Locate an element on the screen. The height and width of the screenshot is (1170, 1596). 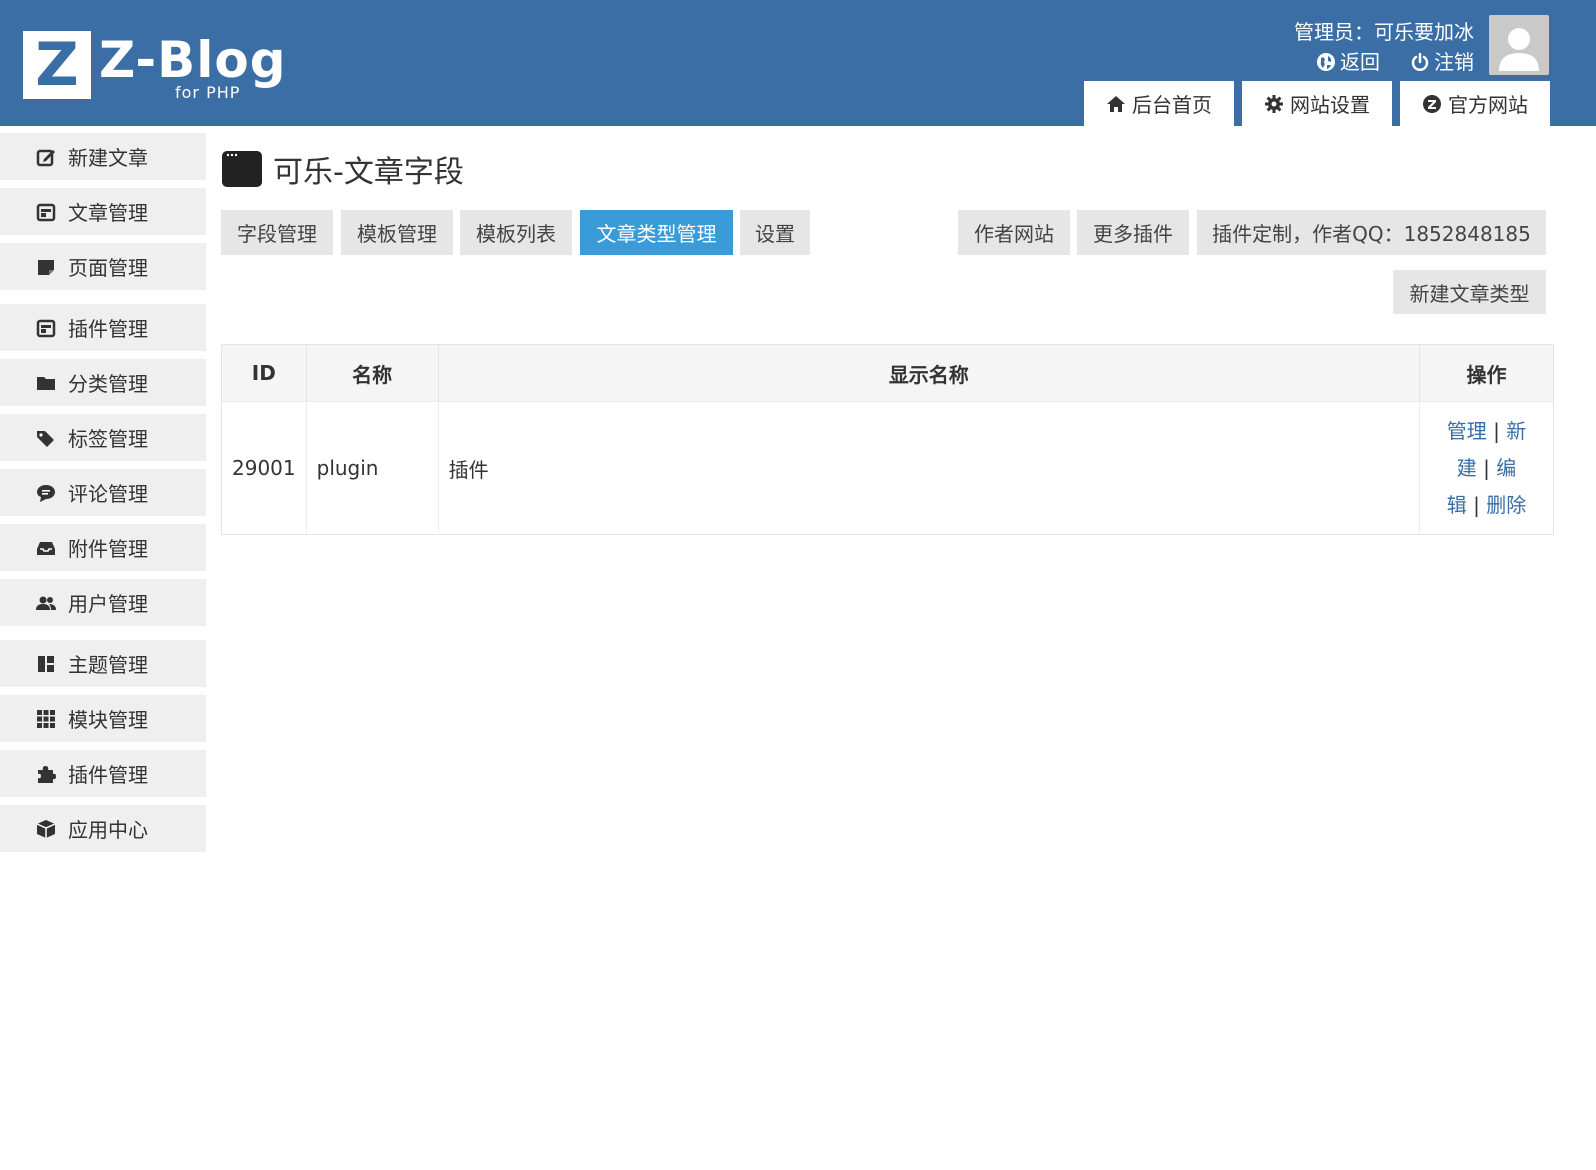
tab-plugin-custom: 插件定制，作者QQ：1852848185 is located at coordinates (1371, 232).